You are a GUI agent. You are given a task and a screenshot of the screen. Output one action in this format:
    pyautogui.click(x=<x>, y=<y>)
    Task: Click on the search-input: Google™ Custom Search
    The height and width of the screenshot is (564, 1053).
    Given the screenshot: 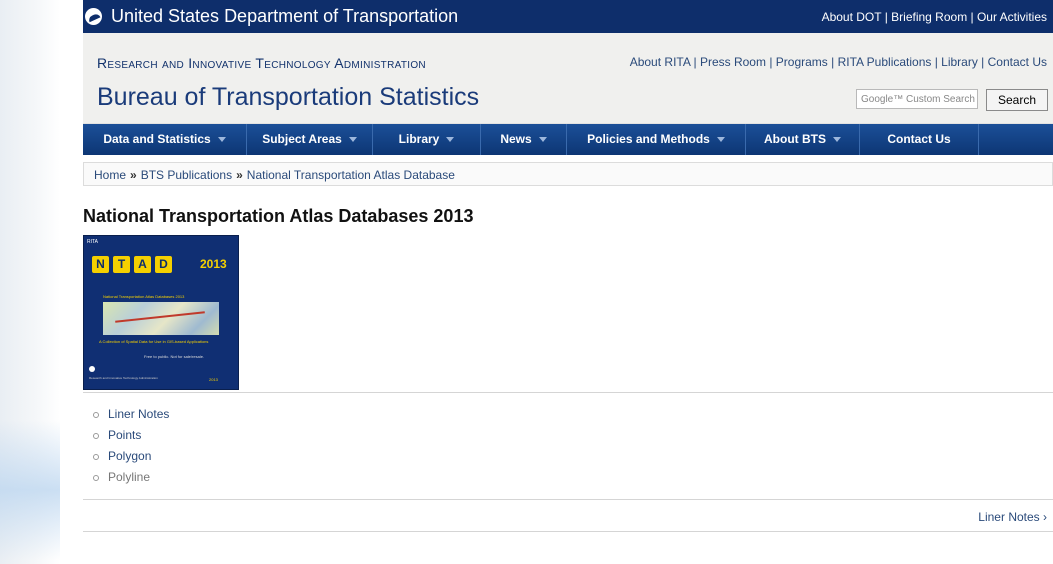 What is the action you would take?
    pyautogui.click(x=917, y=99)
    